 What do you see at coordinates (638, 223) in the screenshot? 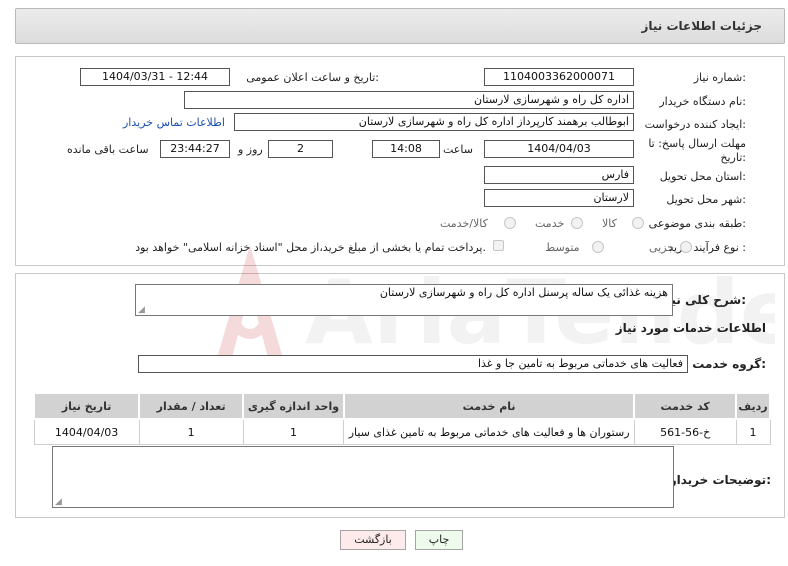
I see `category-radio-goods` at bounding box center [638, 223].